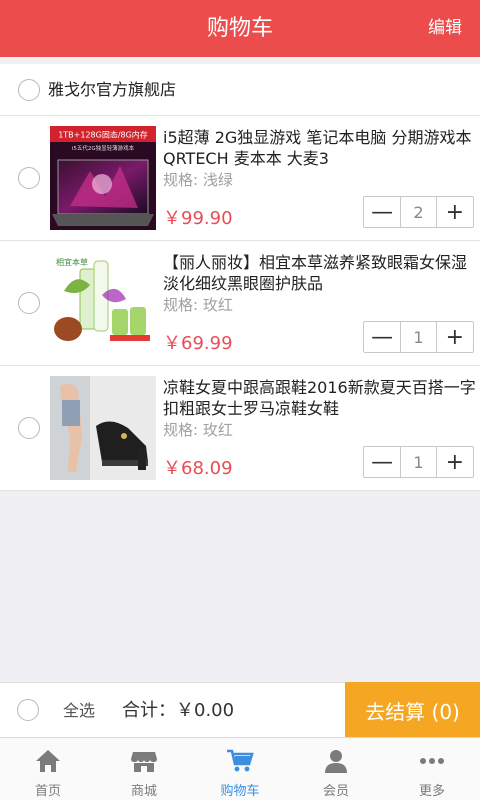  Describe the element at coordinates (112, 90) in the screenshot. I see `store-name: 雅戈尔官方旗舰店` at that location.